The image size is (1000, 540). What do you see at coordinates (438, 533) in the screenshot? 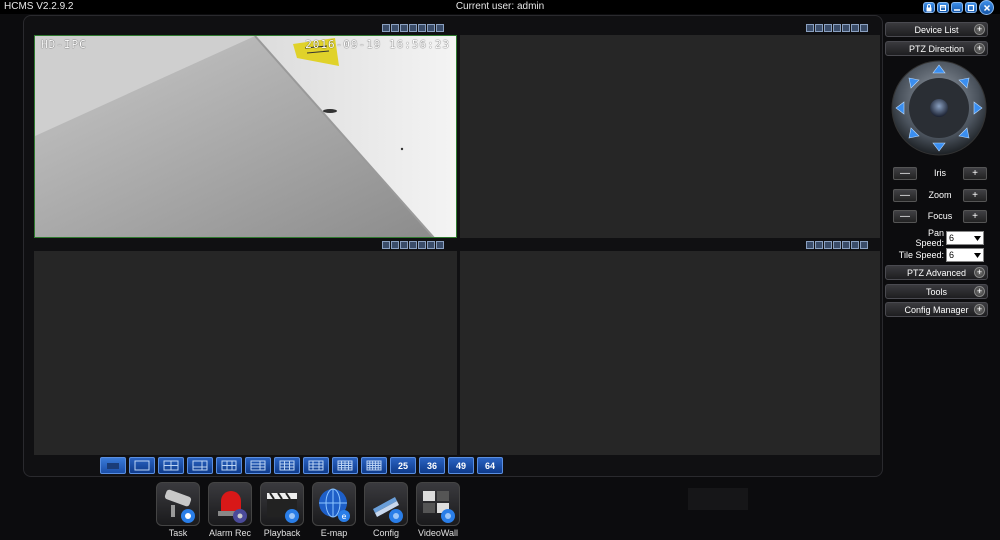
I see `dock-videowall-label: VideoWall` at bounding box center [438, 533].